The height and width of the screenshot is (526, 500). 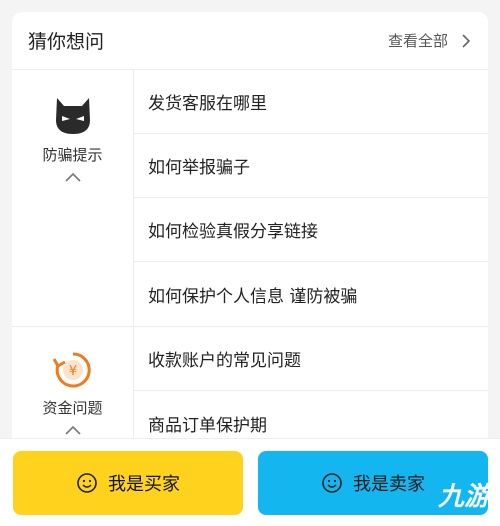 I want to click on refund-yen-icon: ¥, so click(x=71, y=370).